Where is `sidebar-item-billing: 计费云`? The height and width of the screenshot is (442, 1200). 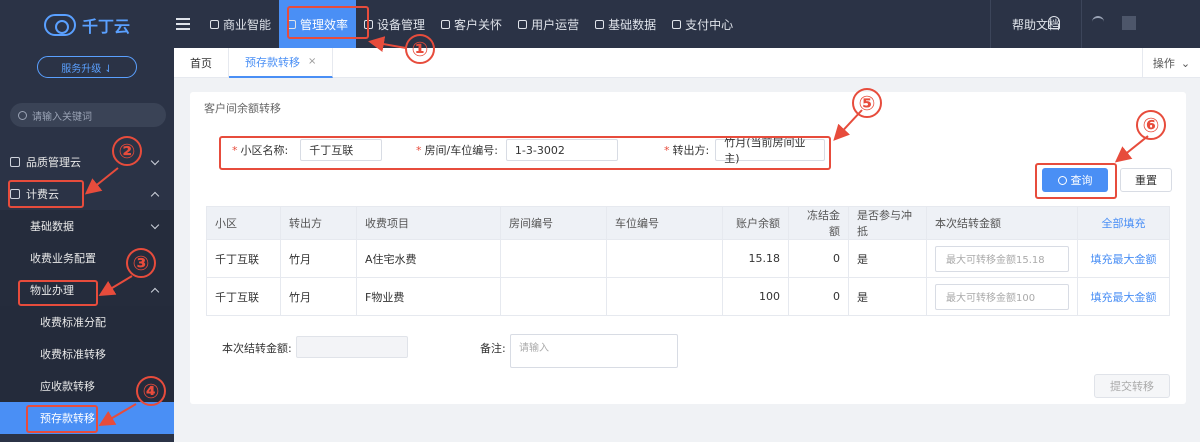
sidebar-item-billing: 计费云 is located at coordinates (87, 194).